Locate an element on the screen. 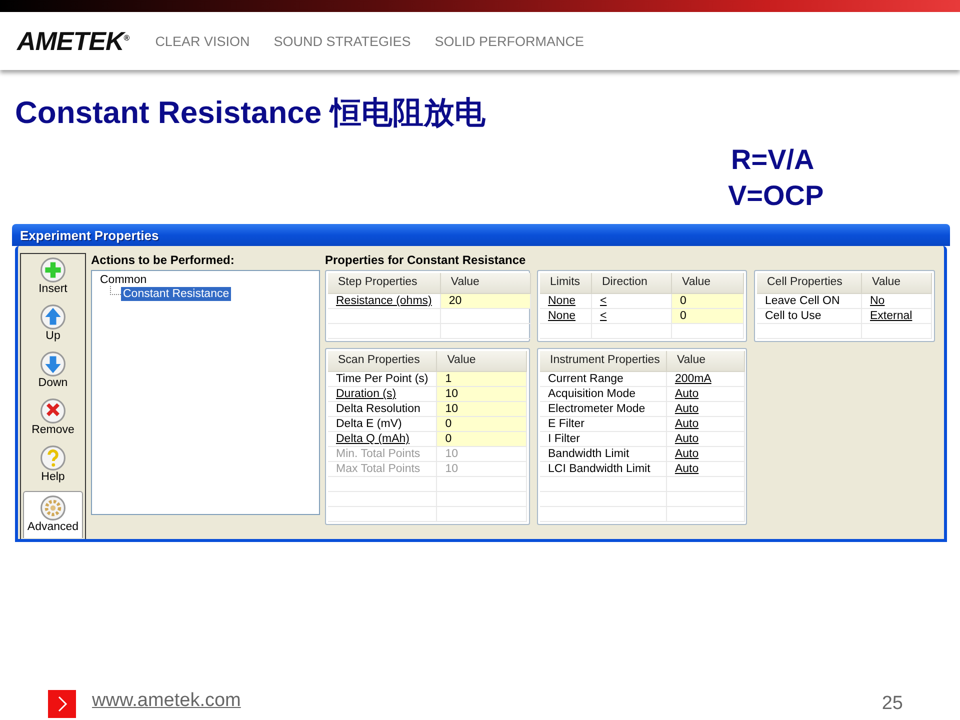 The height and width of the screenshot is (720, 960). tree-item: Common is located at coordinates (123, 280).